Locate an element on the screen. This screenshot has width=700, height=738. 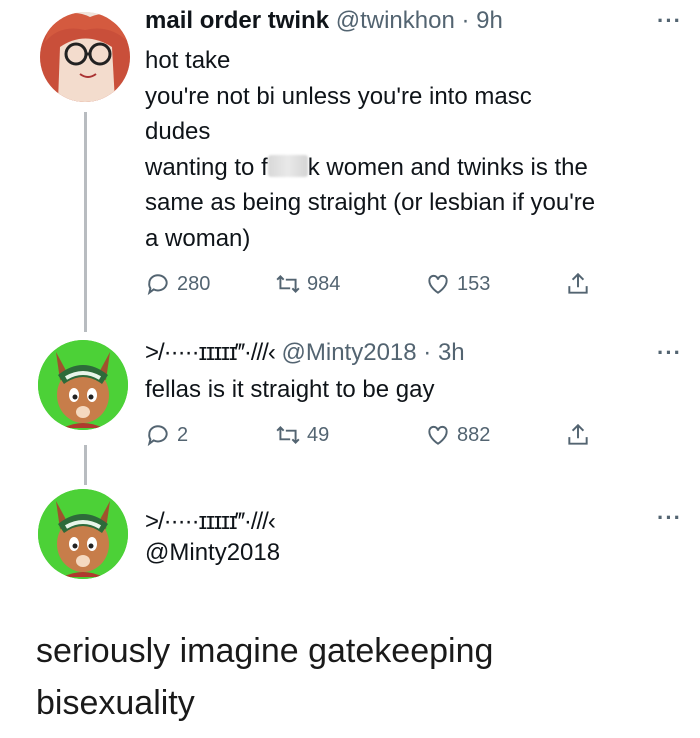
like-count: 882 is located at coordinates (474, 434).